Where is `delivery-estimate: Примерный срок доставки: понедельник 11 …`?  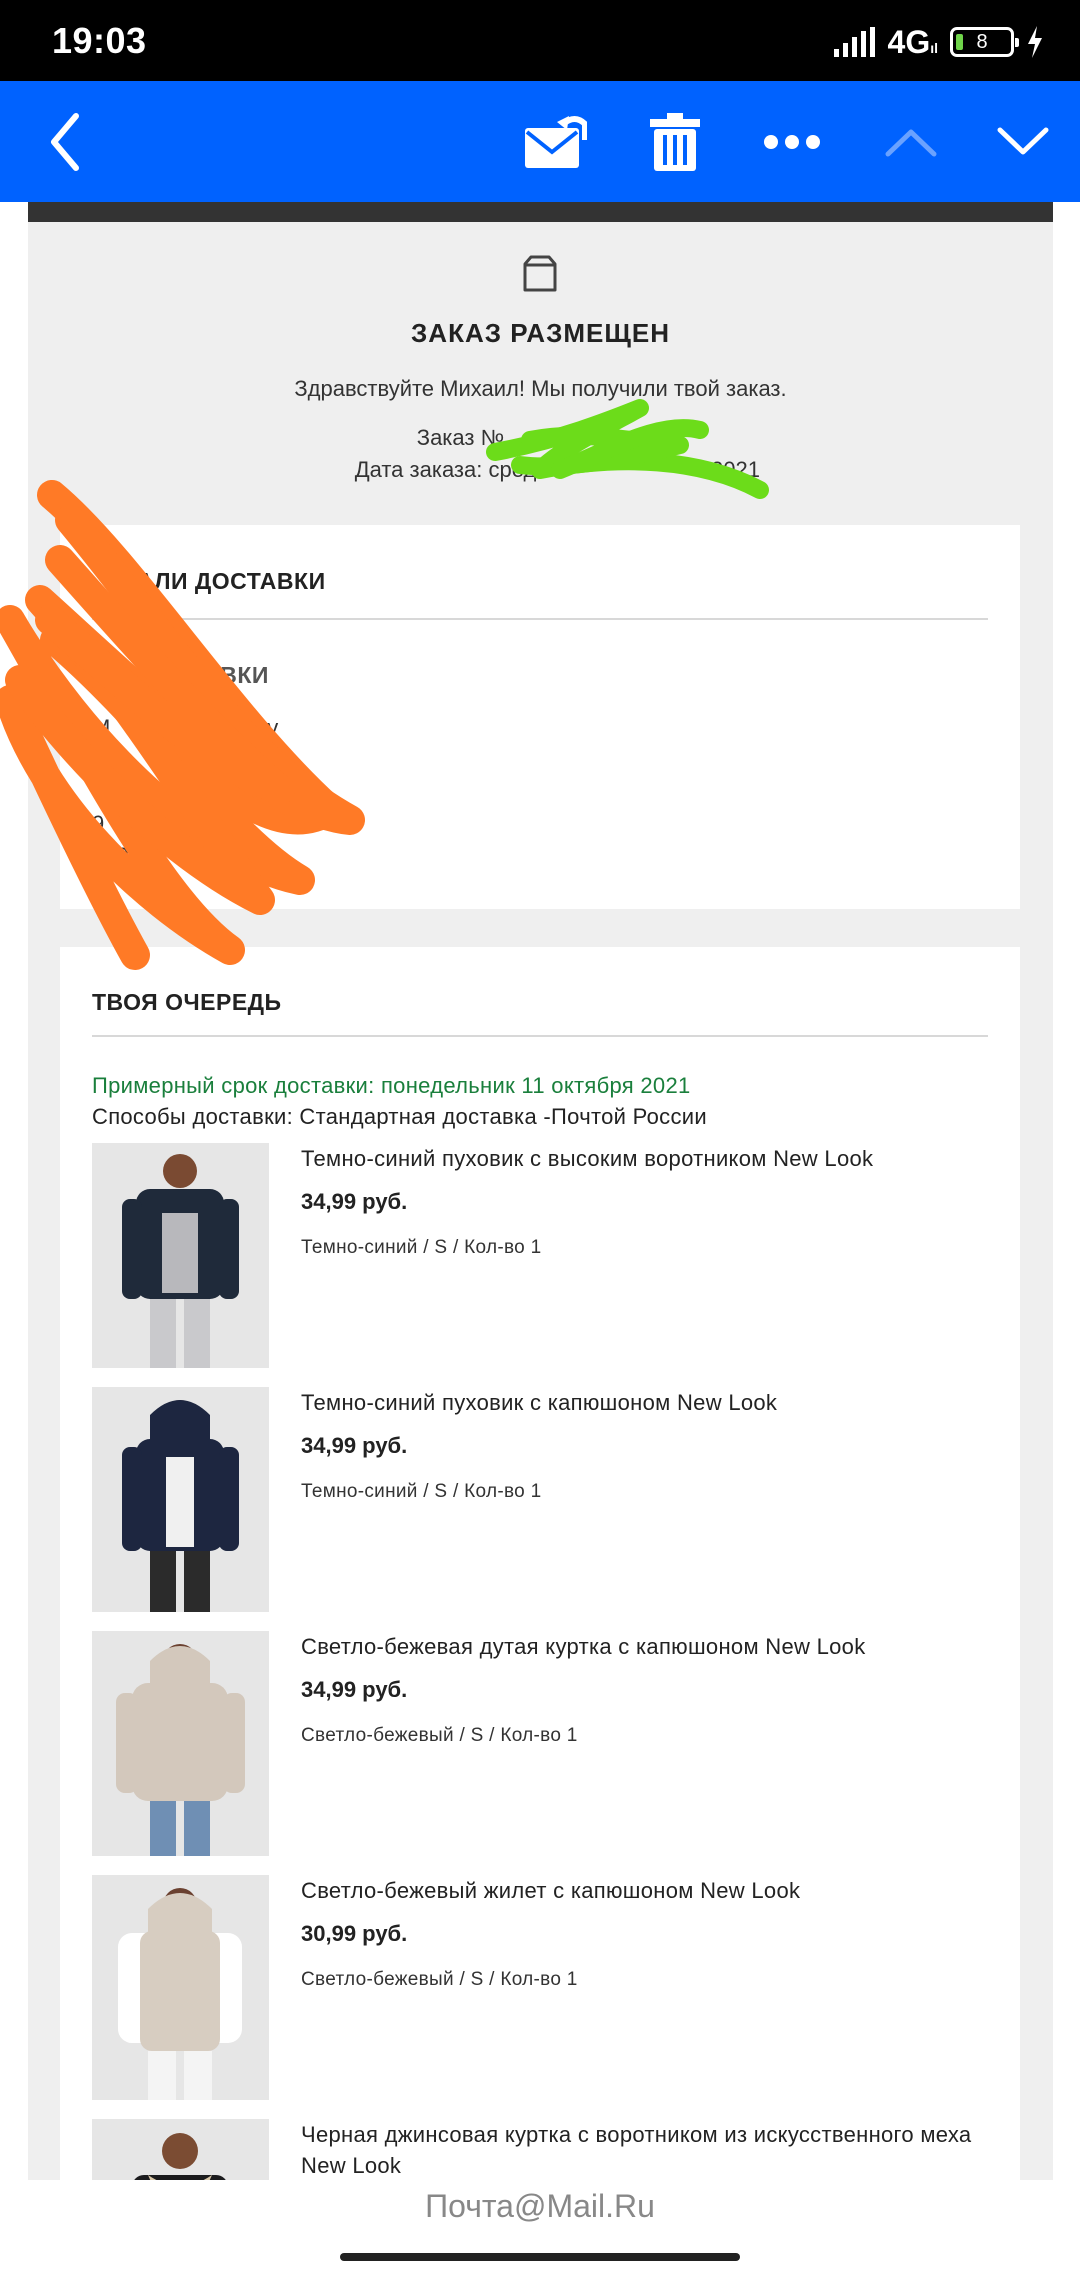
delivery-estimate: Примерный срок доставки: понедельник 11 … is located at coordinates (391, 1085).